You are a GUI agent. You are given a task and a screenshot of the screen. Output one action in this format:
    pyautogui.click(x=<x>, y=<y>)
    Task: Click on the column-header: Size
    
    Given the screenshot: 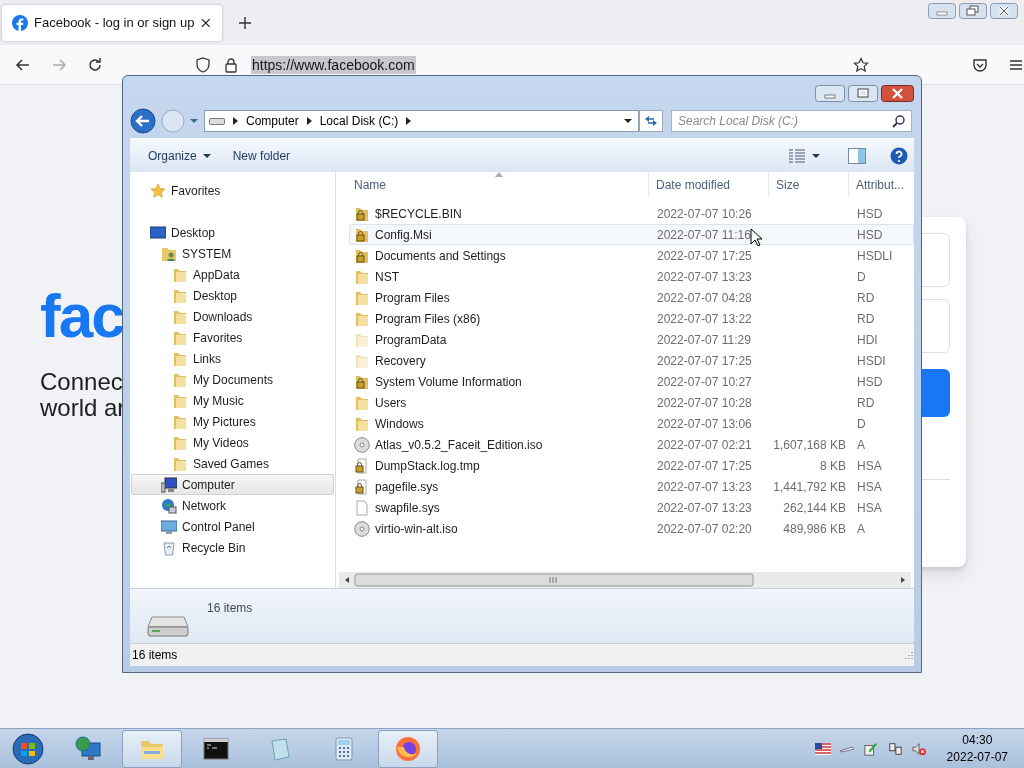 What is the action you would take?
    pyautogui.click(x=809, y=184)
    